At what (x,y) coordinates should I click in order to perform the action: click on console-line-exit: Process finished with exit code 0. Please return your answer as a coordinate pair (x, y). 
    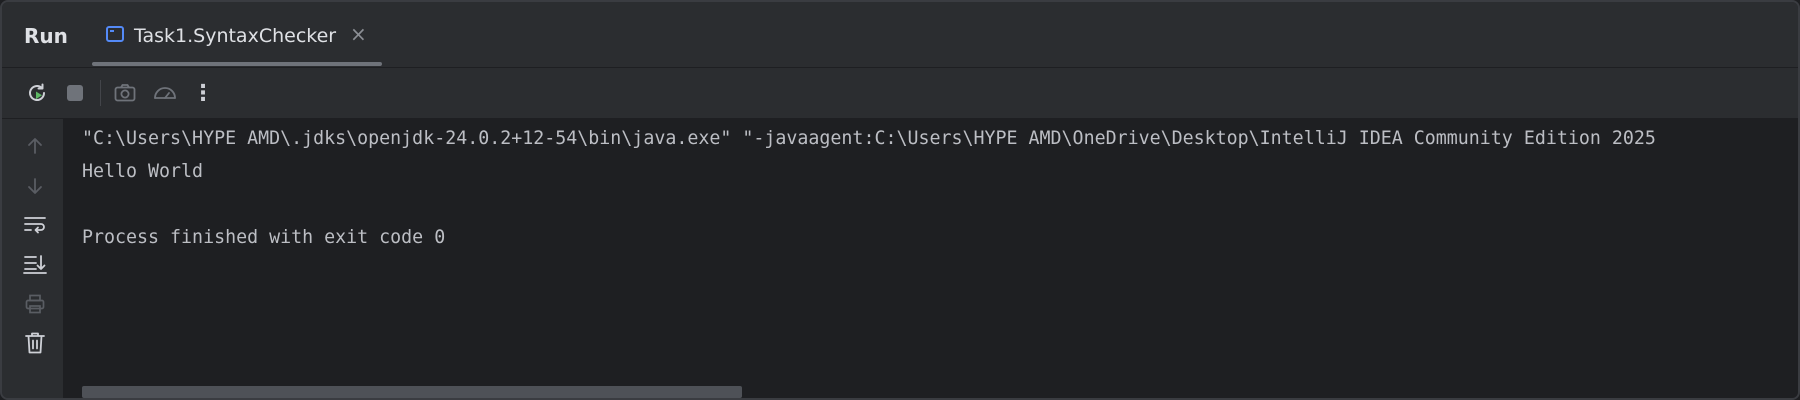
    Looking at the image, I should click on (264, 237).